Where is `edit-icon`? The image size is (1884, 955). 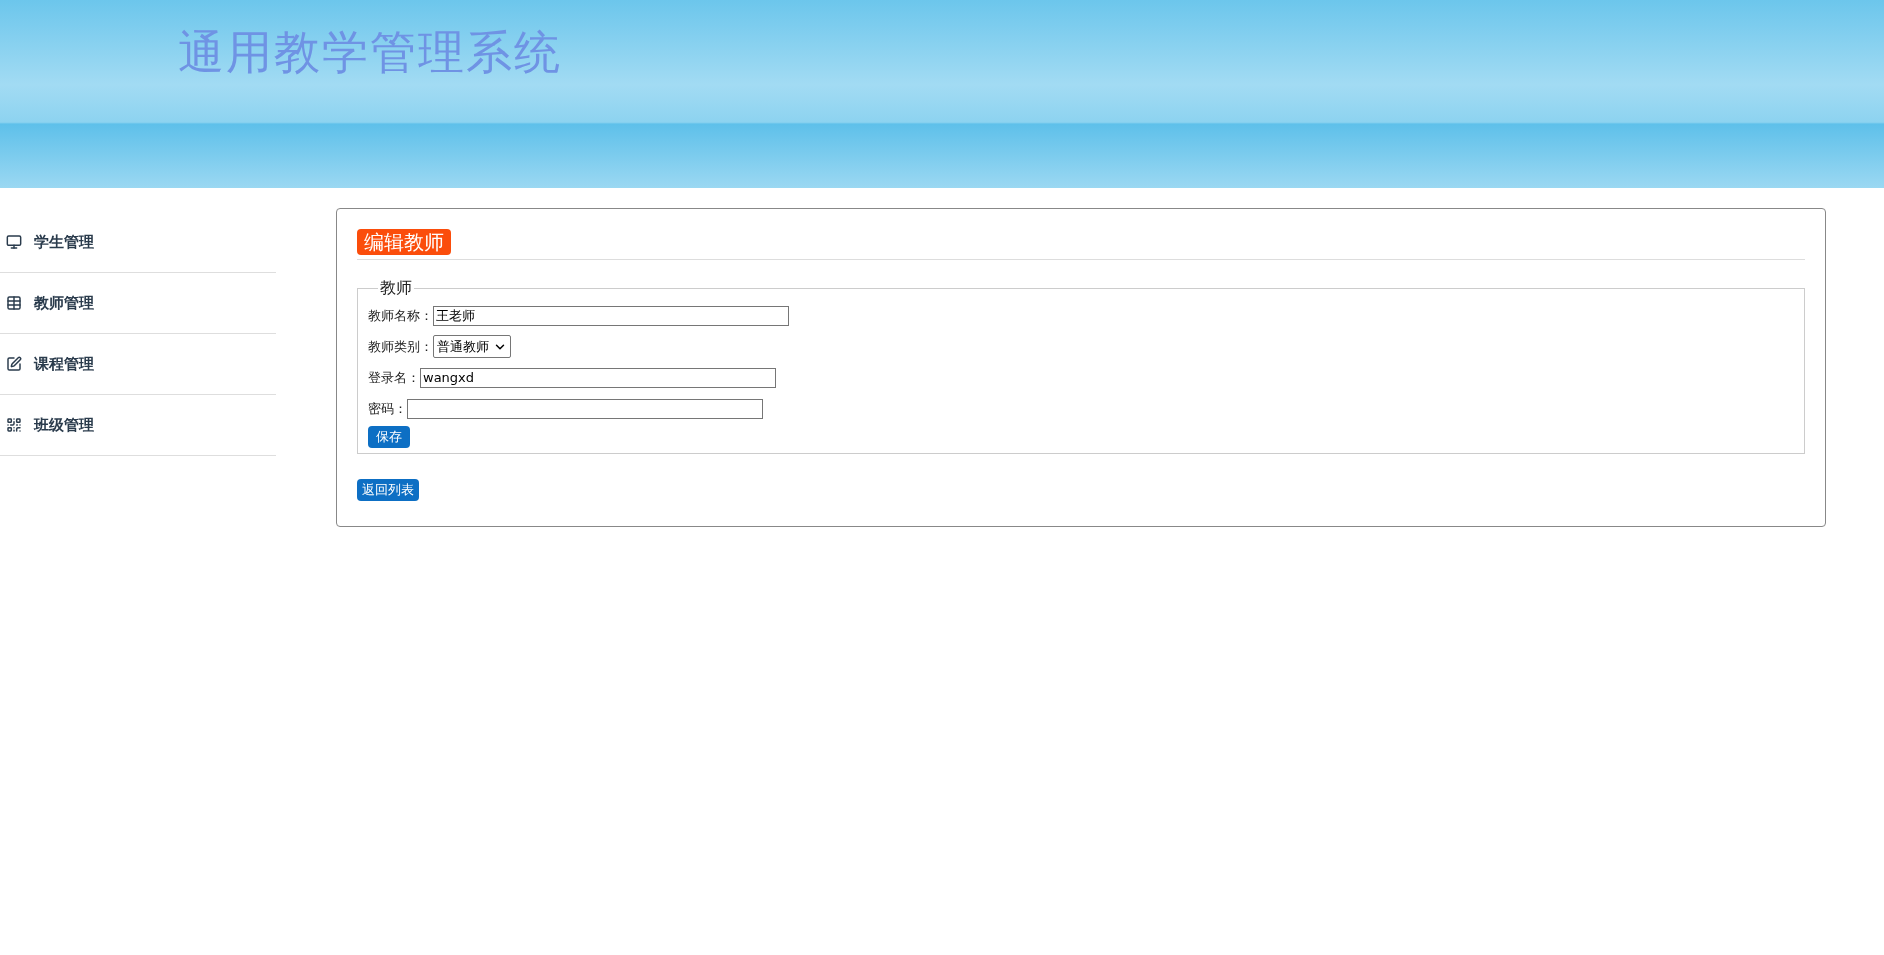
edit-icon is located at coordinates (14, 364).